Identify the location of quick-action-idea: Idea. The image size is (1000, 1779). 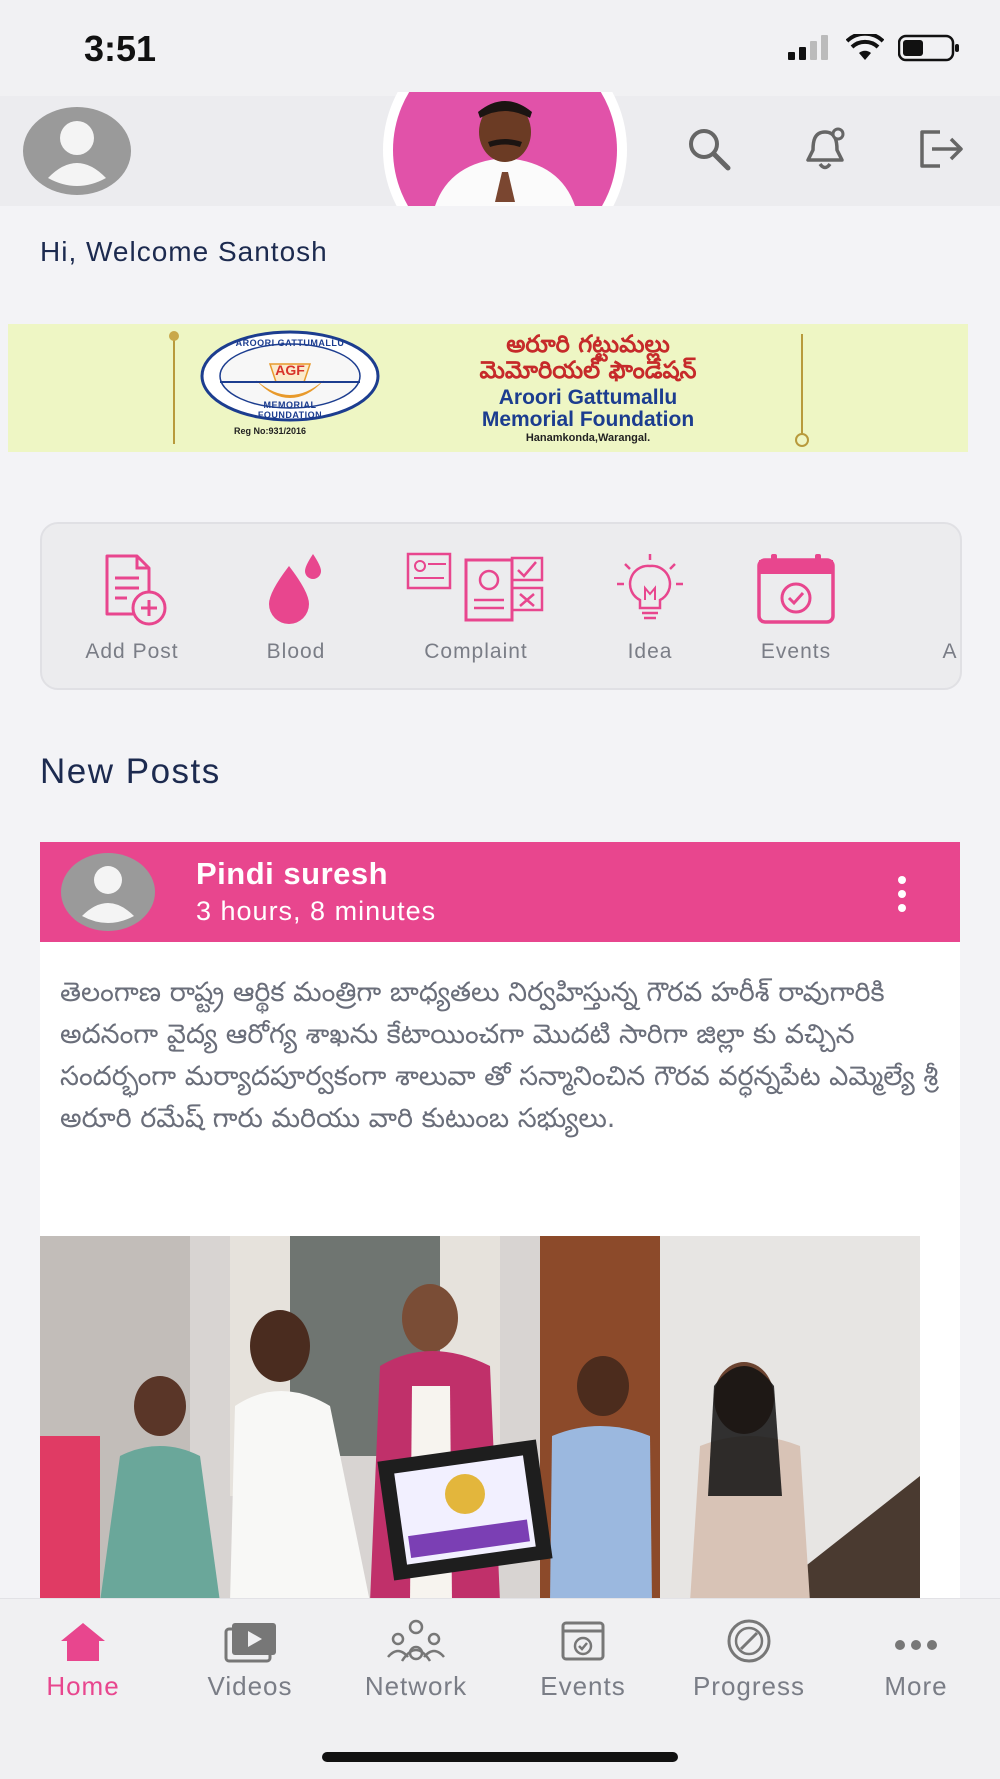
(650, 608).